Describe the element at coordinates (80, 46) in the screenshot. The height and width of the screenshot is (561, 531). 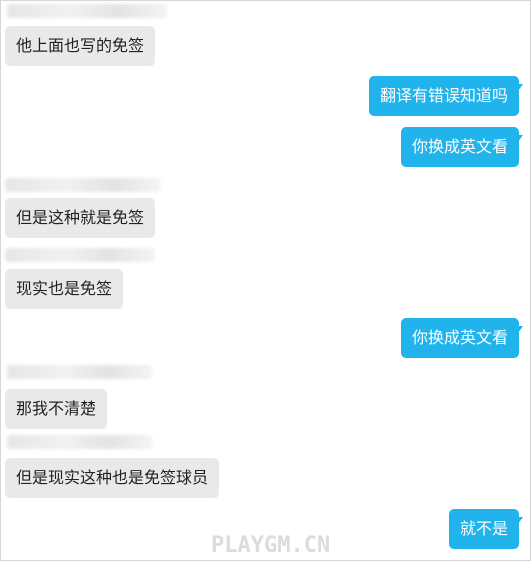
I see `message-bubble-incoming: 他上面也写的免签` at that location.